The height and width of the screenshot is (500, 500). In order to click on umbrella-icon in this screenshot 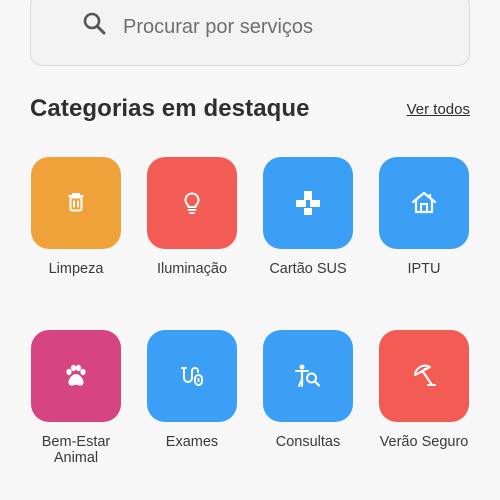, I will do `click(424, 376)`.